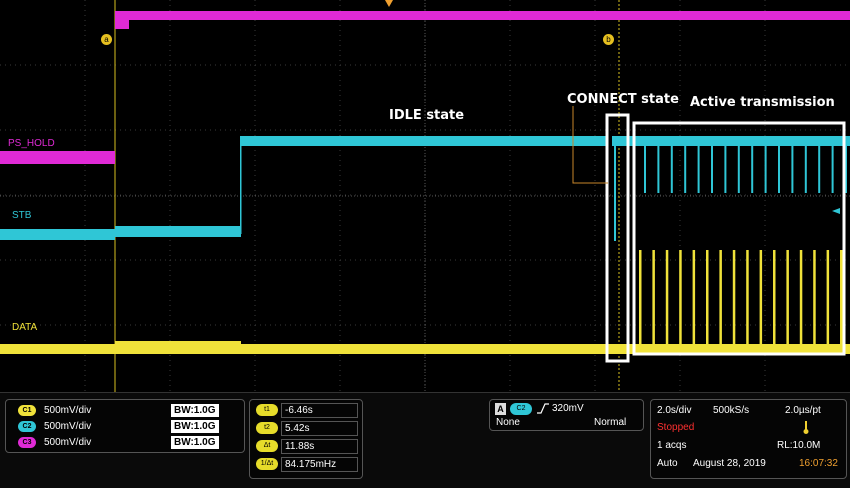 The width and height of the screenshot is (850, 488). What do you see at coordinates (22, 215) in the screenshot?
I see `stb-label: STB` at bounding box center [22, 215].